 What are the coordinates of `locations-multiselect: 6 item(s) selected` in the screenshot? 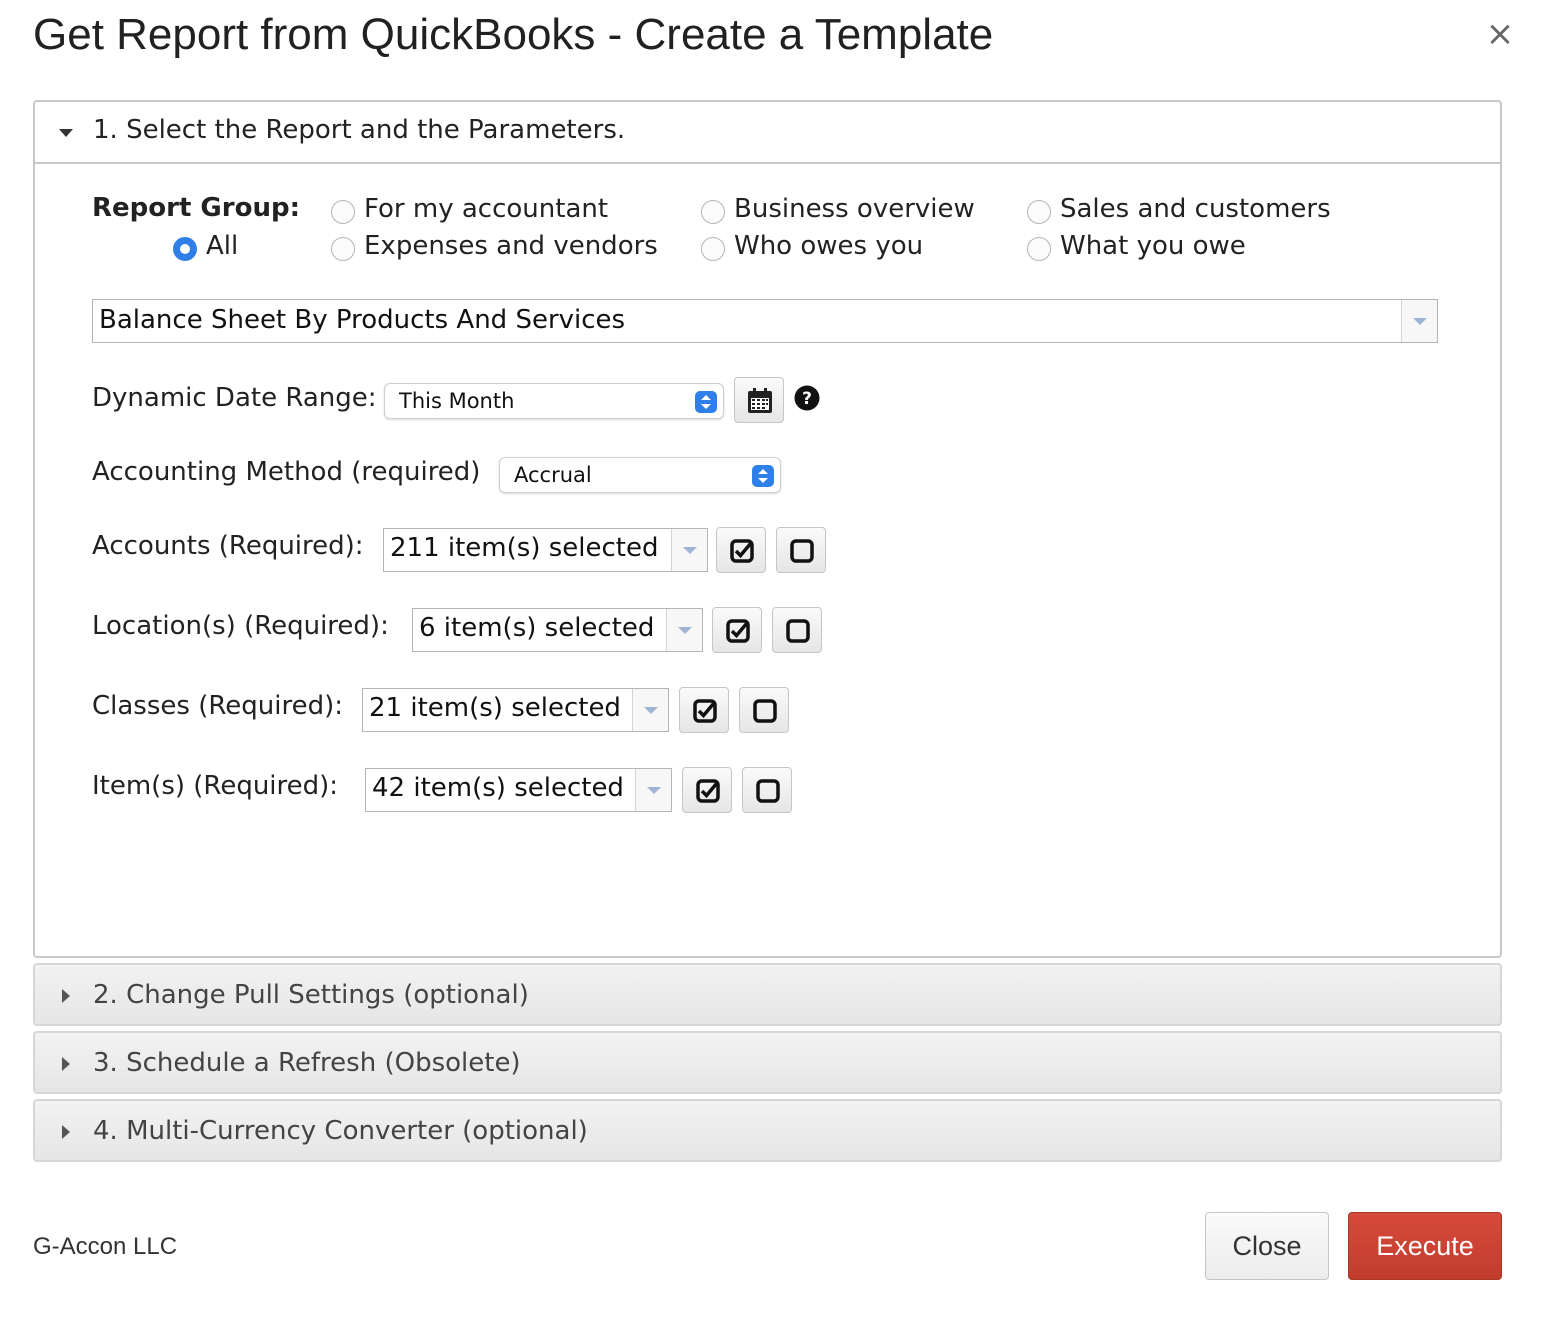 It's located at (557, 630).